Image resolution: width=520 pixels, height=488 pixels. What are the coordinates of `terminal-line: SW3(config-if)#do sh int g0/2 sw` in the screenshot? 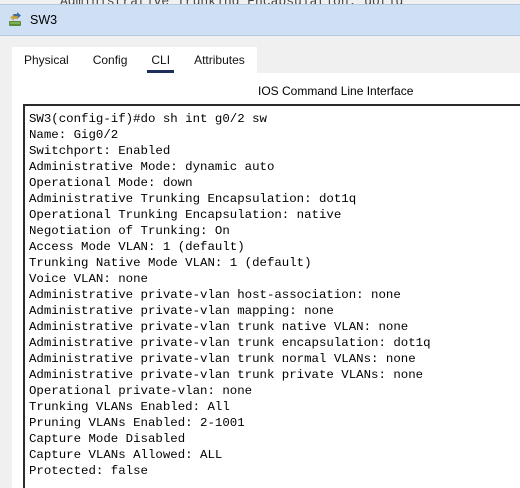 It's located at (148, 119).